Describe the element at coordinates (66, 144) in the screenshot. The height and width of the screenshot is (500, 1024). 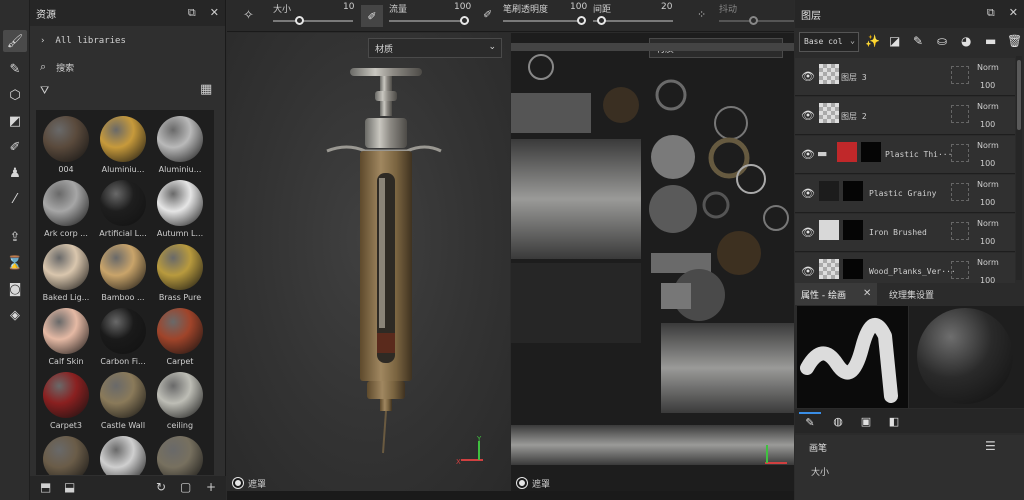
I see `material-tile: 004` at that location.